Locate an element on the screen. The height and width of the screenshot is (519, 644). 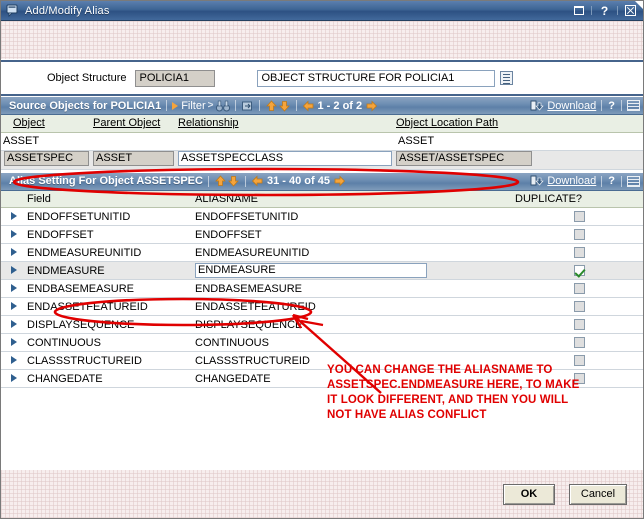
table-row: CHANGEDATE CHANGEDATE is located at coordinates (322, 378).